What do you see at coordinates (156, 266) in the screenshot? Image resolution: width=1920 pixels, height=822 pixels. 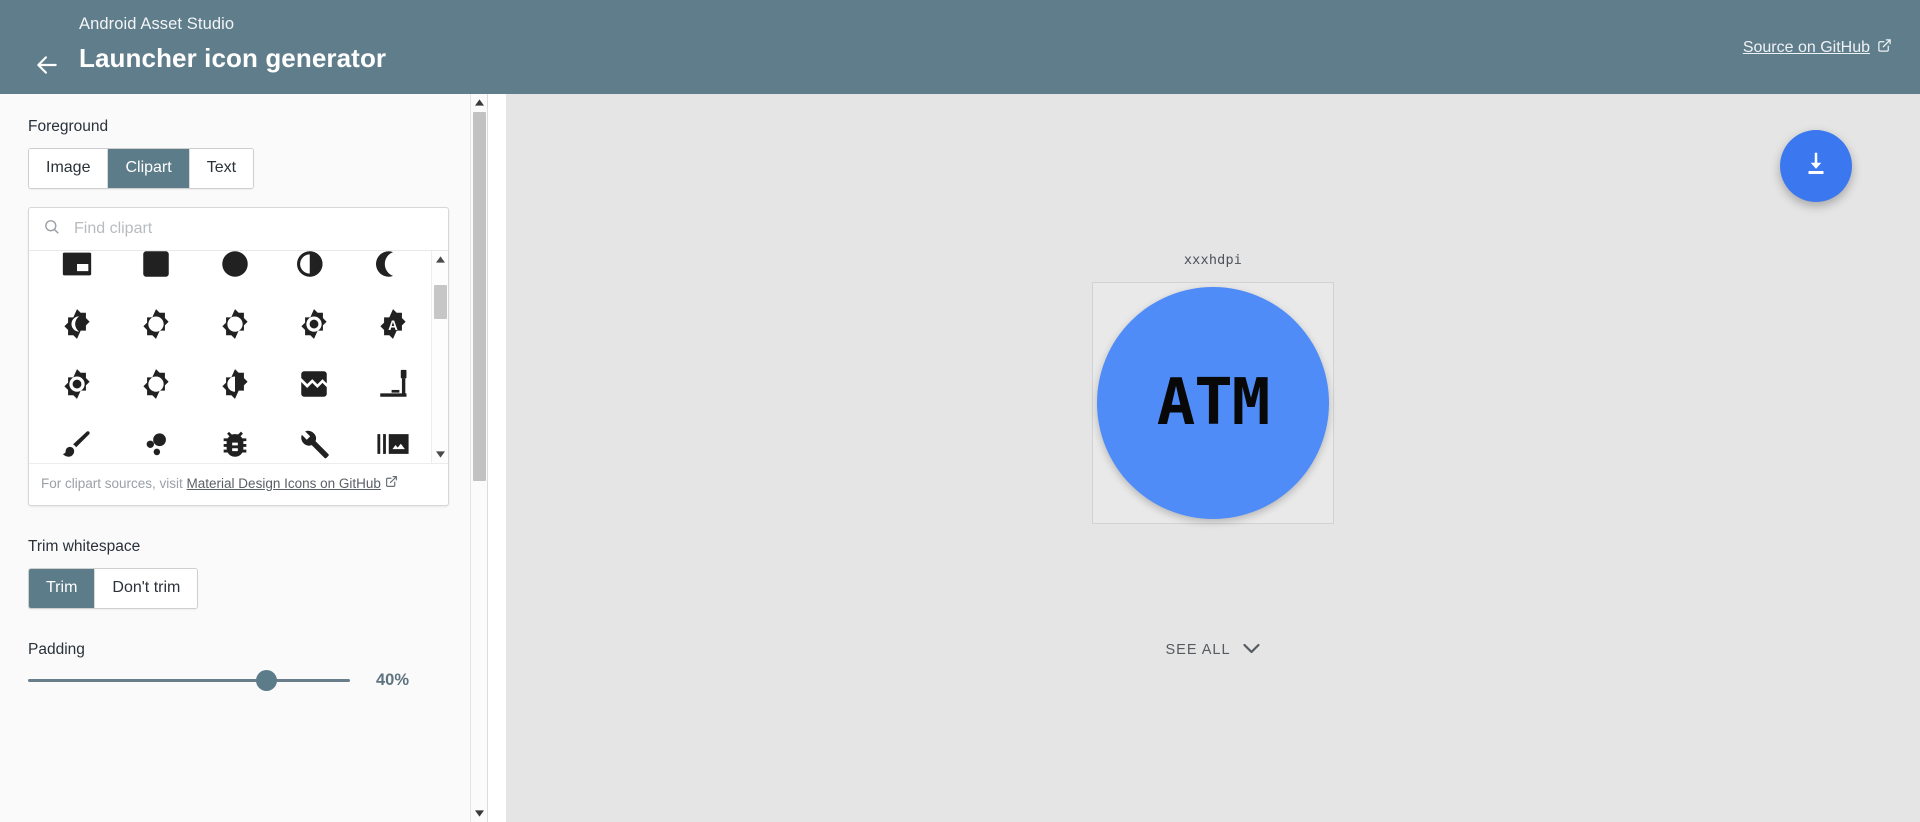 I see `brightness-1-box-icon` at bounding box center [156, 266].